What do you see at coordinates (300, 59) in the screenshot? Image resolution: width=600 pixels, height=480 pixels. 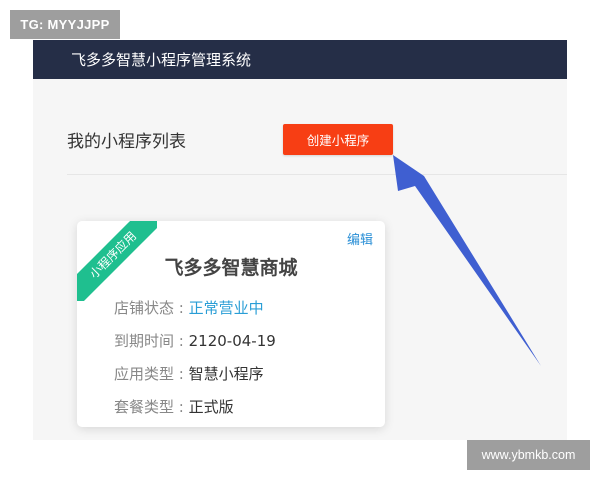 I see `app-header: 飞多多智慧小程序管理系统` at bounding box center [300, 59].